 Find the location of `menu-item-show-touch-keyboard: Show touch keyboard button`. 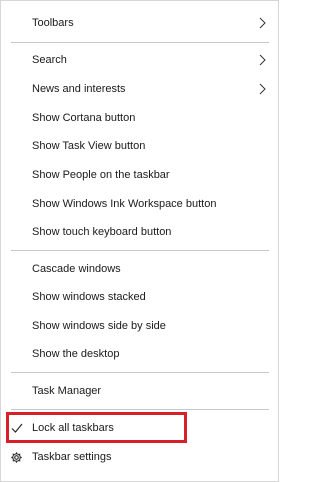

menu-item-show-touch-keyboard: Show touch keyboard button is located at coordinates (139, 232).